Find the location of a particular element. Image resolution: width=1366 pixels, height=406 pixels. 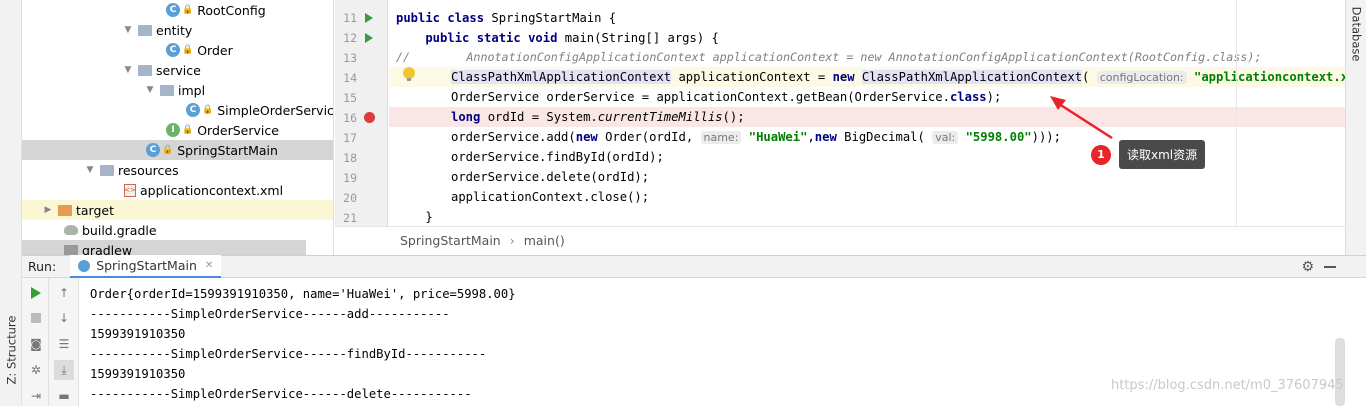

line-number: 16 is located at coordinates (350, 118).